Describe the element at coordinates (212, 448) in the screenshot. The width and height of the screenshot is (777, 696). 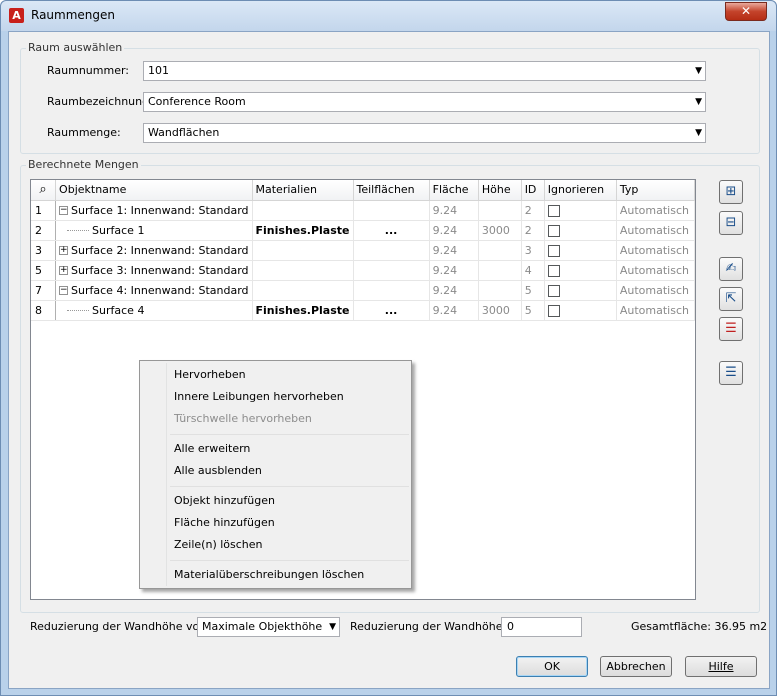
I see `menu-item-expand-all: Alle erweitern` at that location.